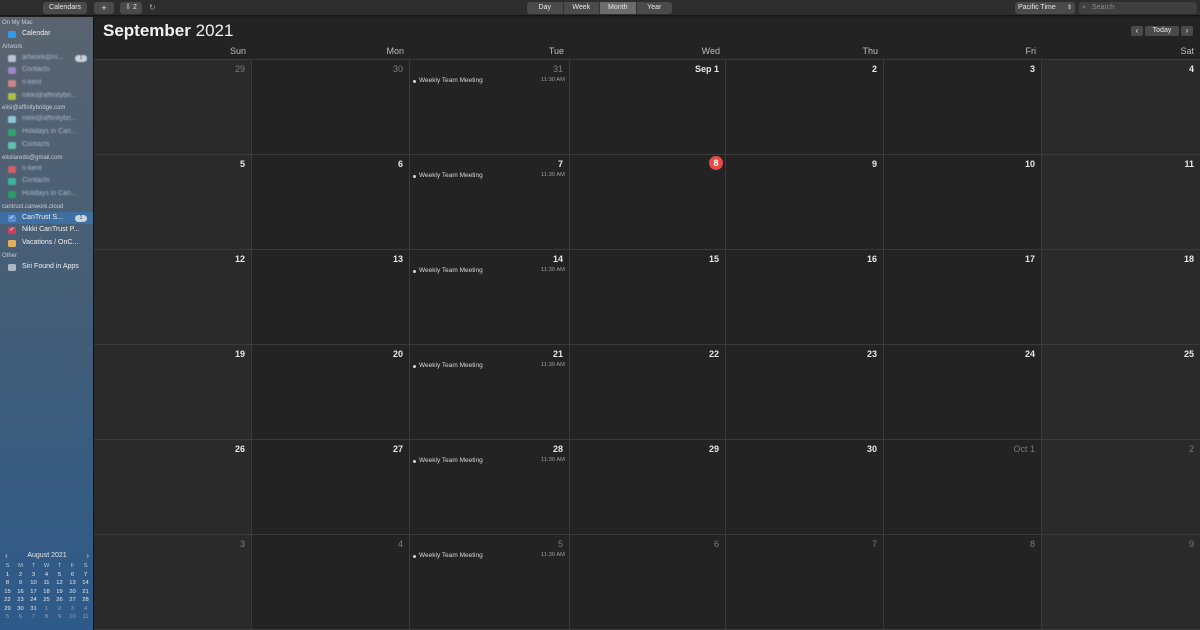 The height and width of the screenshot is (630, 1200). I want to click on mini-day: 30, so click(20, 609).